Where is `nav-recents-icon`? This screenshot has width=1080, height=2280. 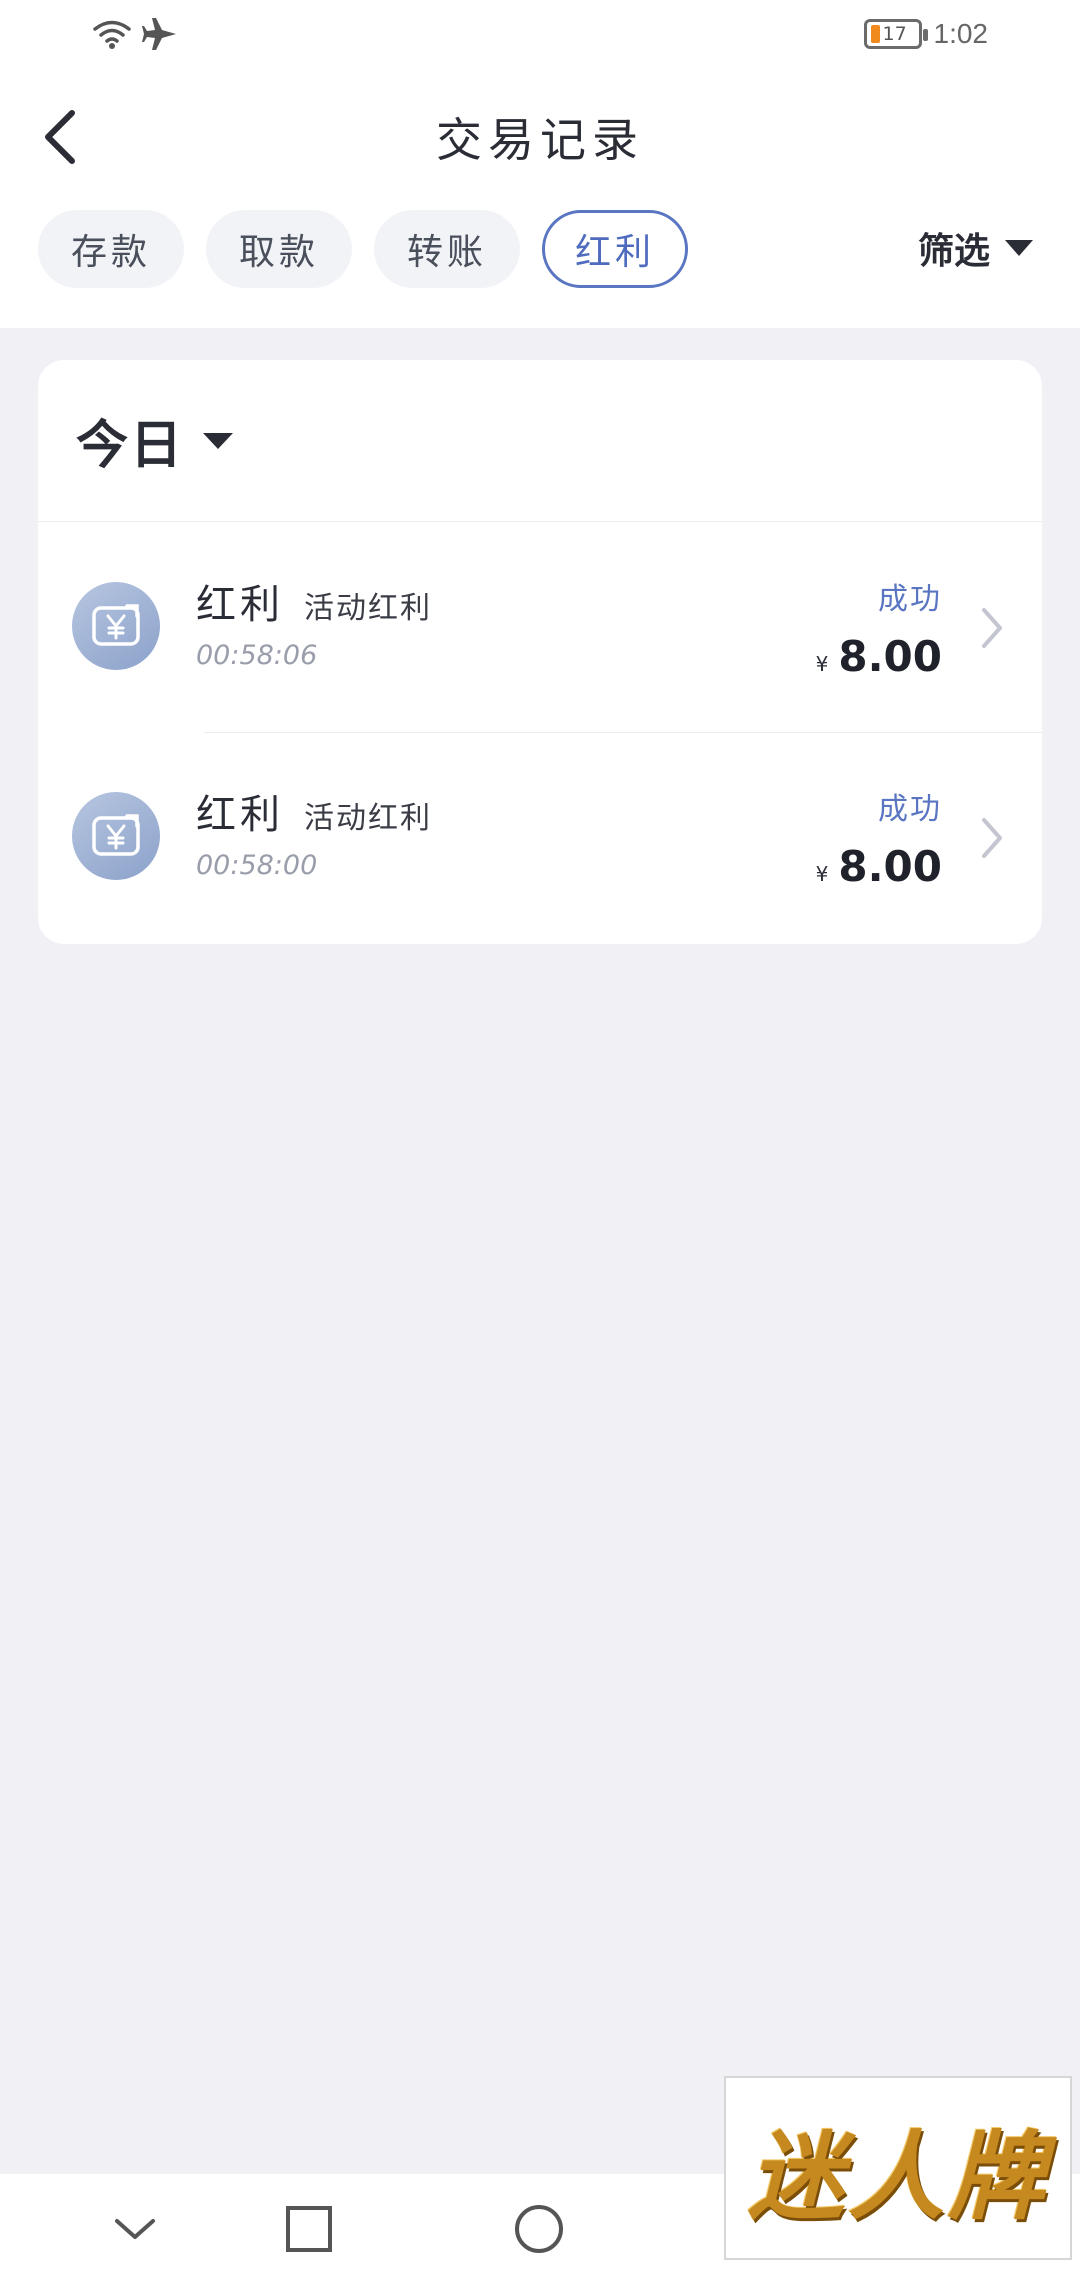 nav-recents-icon is located at coordinates (309, 2229).